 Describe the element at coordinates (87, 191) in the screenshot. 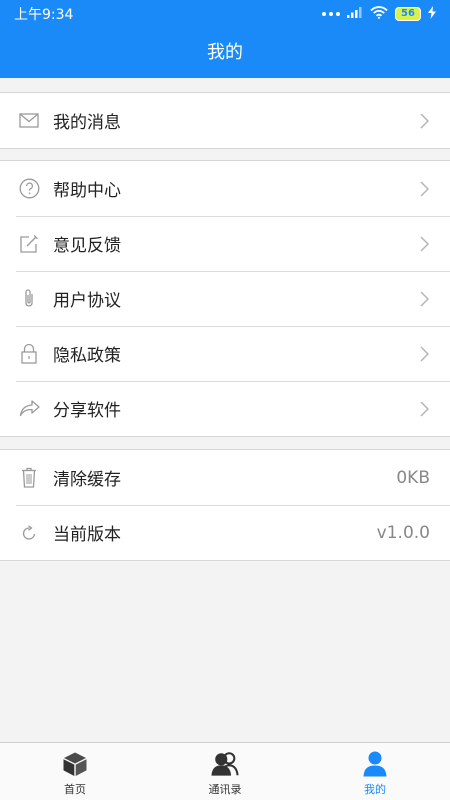

I see `menu-item-label: 帮助中心` at that location.